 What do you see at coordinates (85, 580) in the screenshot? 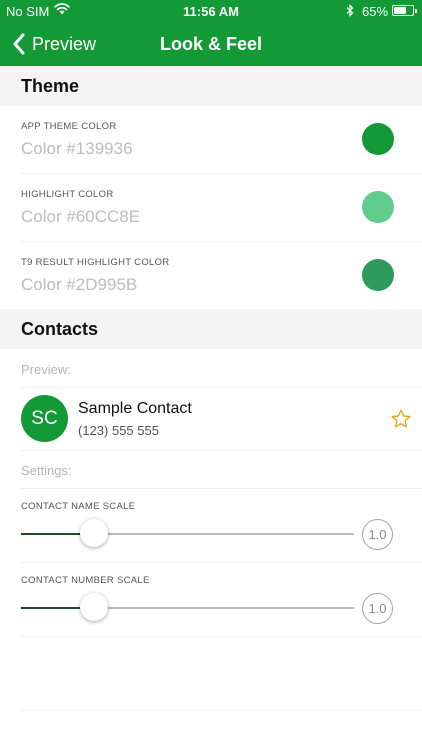
I see `slider-caption: CONTACT NUMBER SCALE` at bounding box center [85, 580].